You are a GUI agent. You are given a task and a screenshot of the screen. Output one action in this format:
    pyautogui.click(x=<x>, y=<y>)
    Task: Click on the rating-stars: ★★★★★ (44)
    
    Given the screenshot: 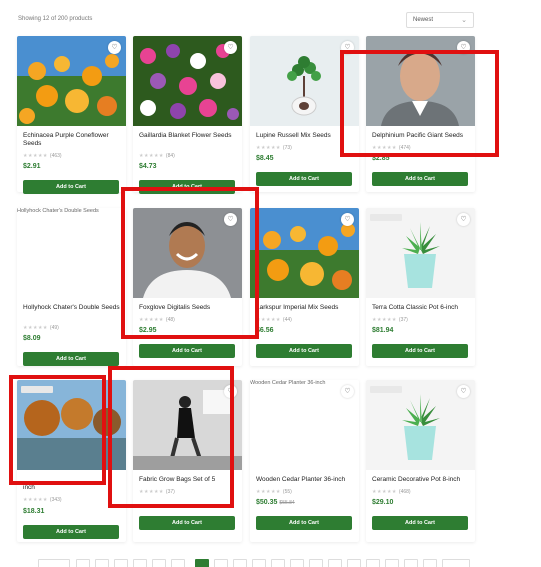 What is the action you would take?
    pyautogui.click(x=274, y=320)
    